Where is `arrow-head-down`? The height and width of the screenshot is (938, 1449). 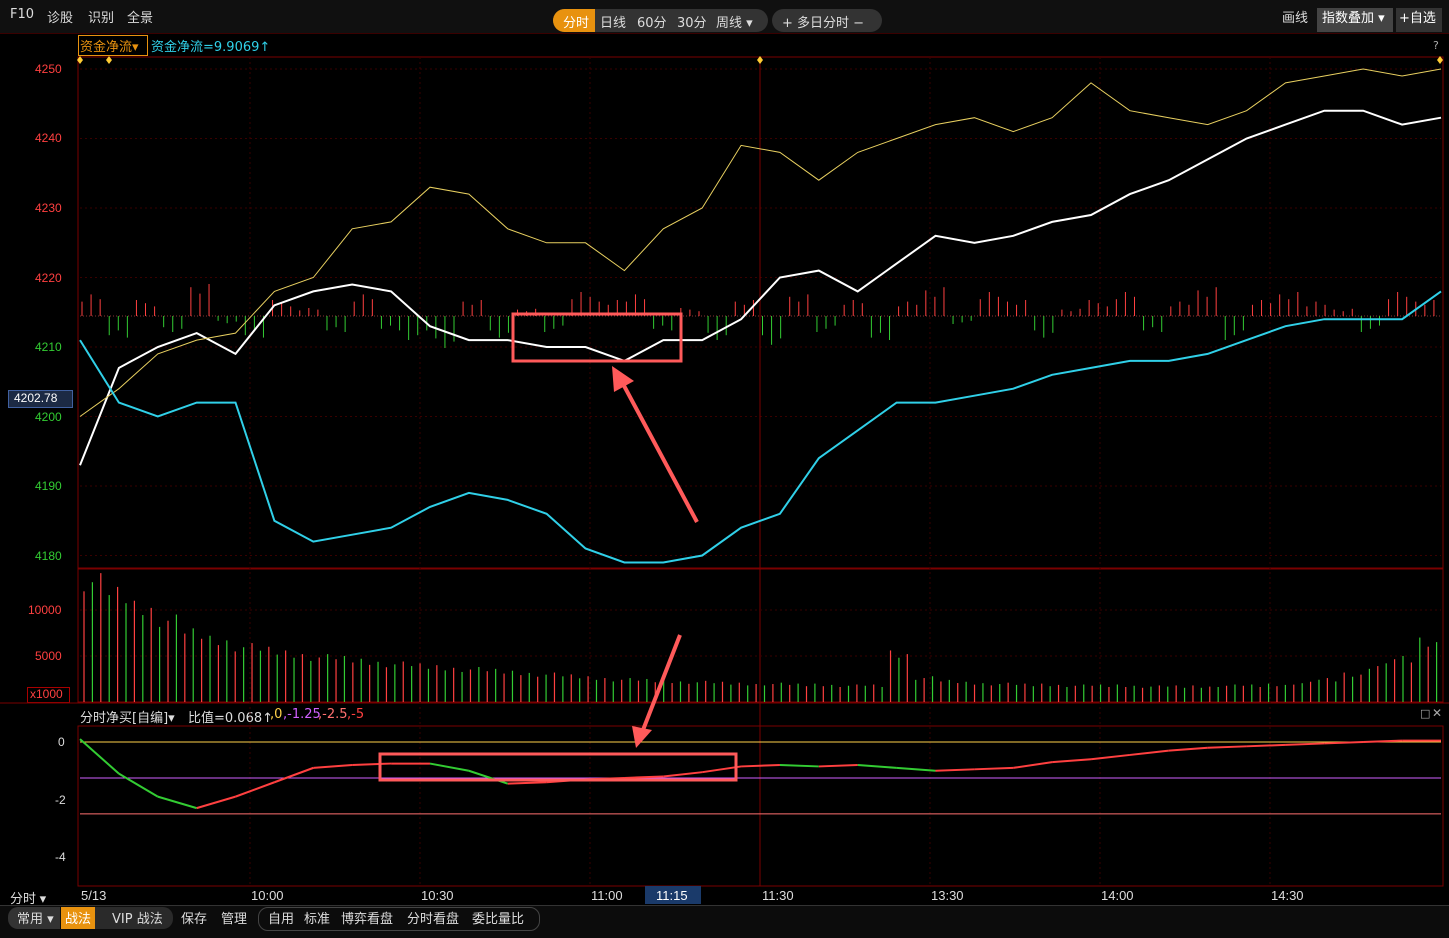 arrow-head-down is located at coordinates (642, 737).